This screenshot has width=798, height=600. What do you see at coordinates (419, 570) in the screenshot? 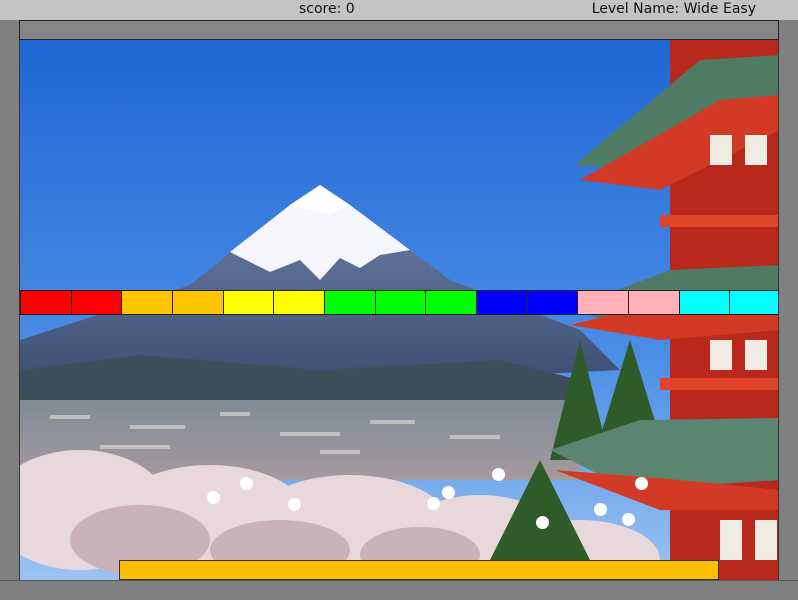
I see `paddle` at bounding box center [419, 570].